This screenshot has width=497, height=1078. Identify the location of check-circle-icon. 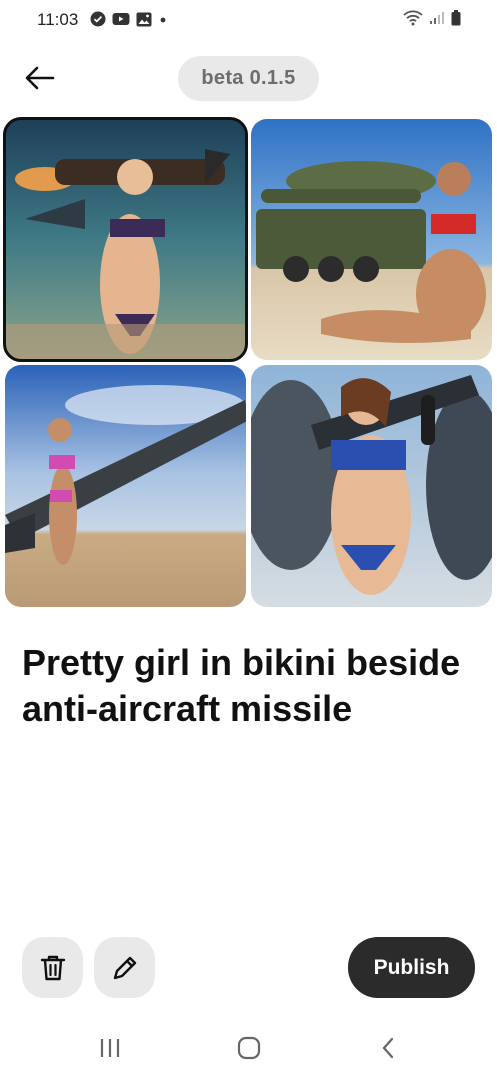
(98, 19).